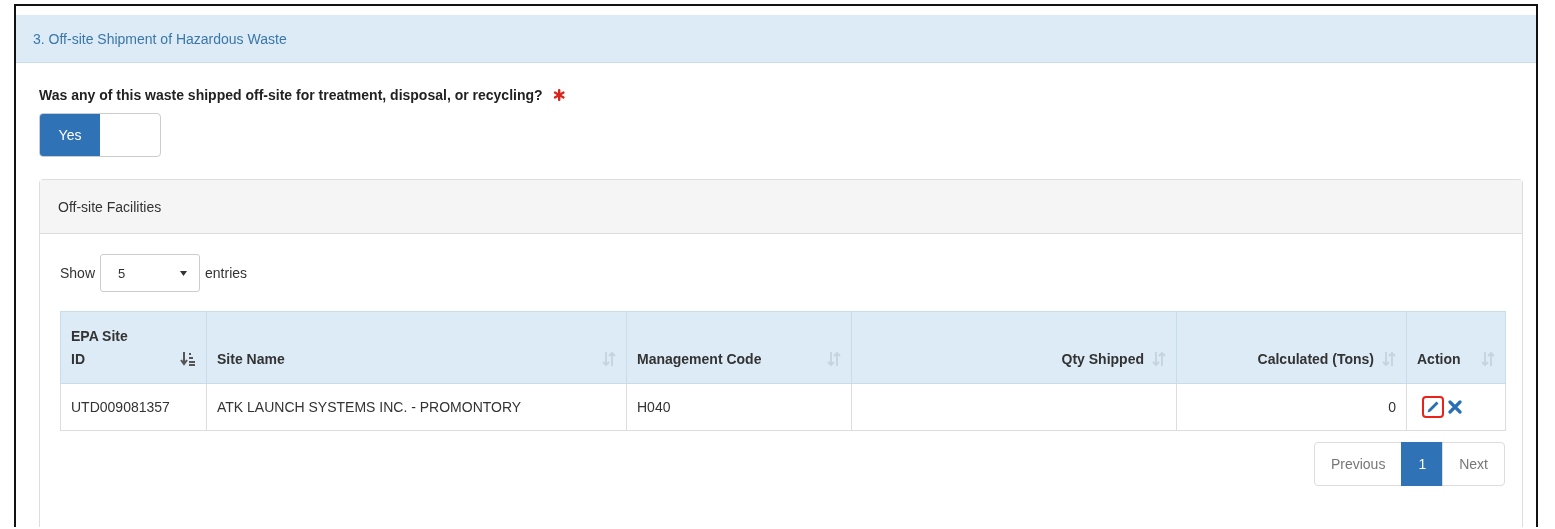 This screenshot has height=529, width=1555. I want to click on pencil-icon, so click(1433, 407).